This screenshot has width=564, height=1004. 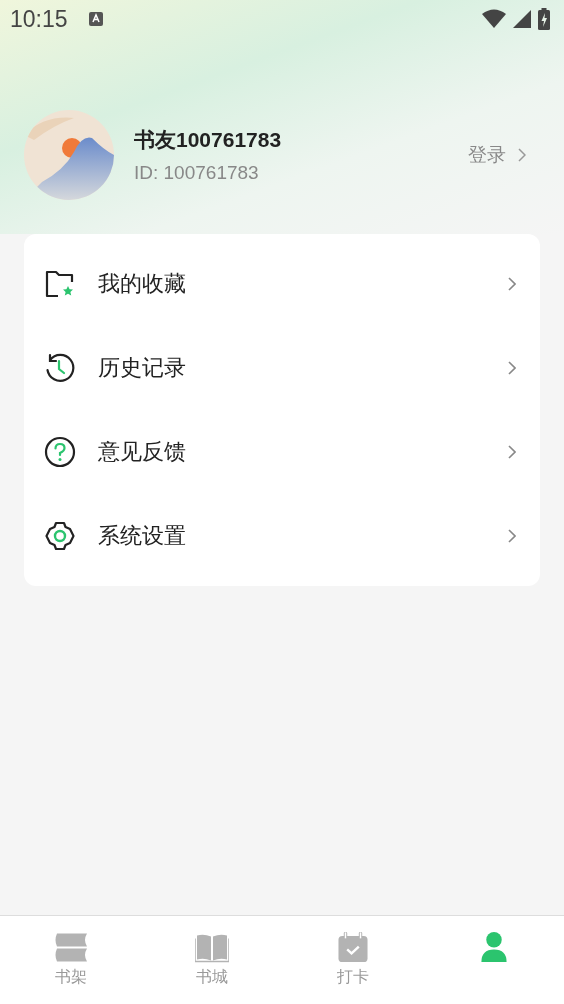 I want to click on history-clock-icon, so click(x=60, y=368).